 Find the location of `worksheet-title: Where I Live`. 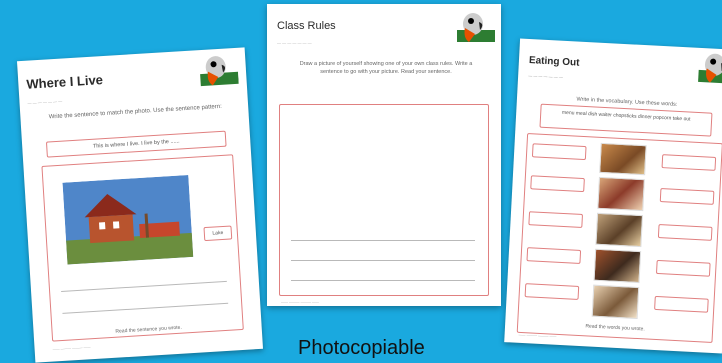

worksheet-title: Where I Live is located at coordinates (64, 82).